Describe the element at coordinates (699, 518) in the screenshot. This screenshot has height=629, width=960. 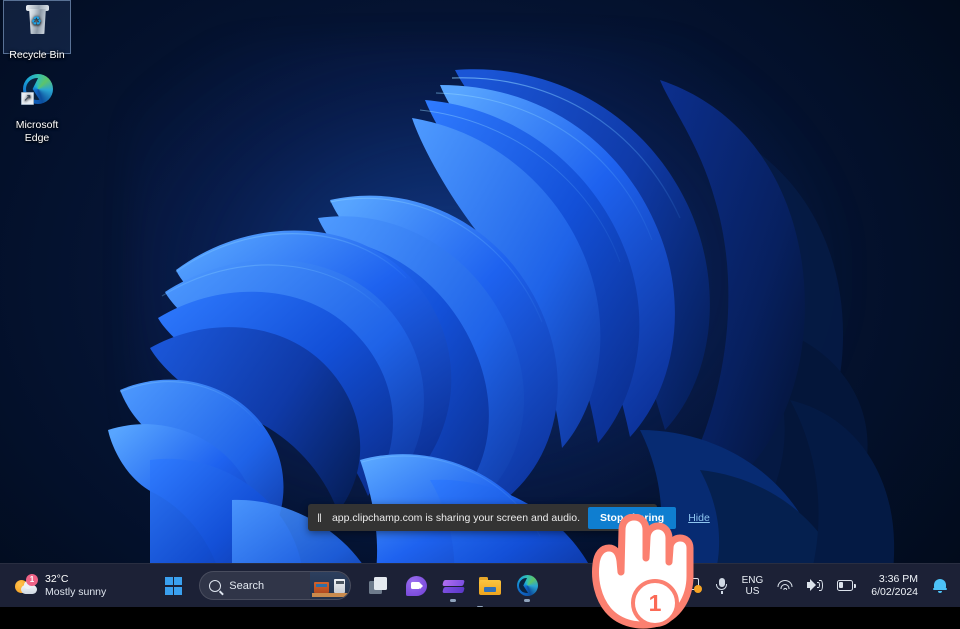
I see `hide-link: Hide` at that location.